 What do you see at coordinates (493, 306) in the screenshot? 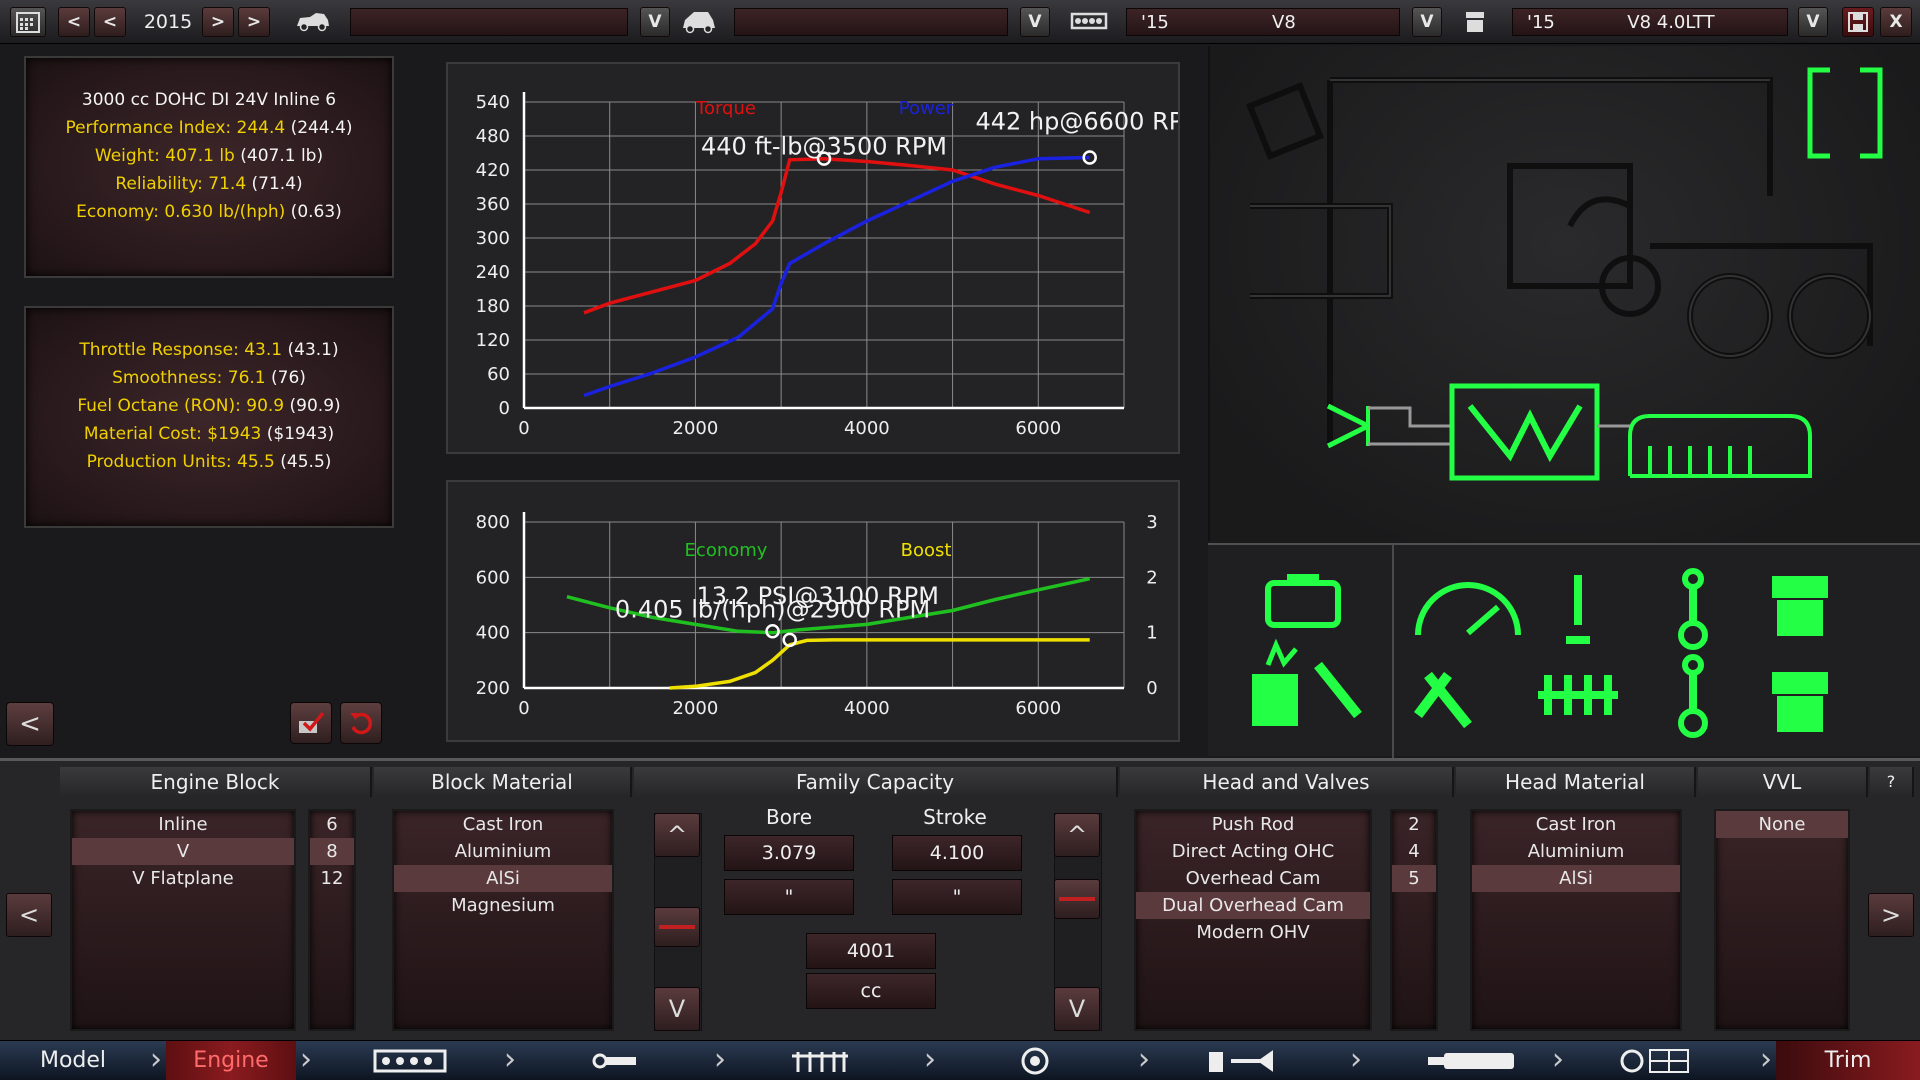
I see `y-tick-label: 180` at bounding box center [493, 306].